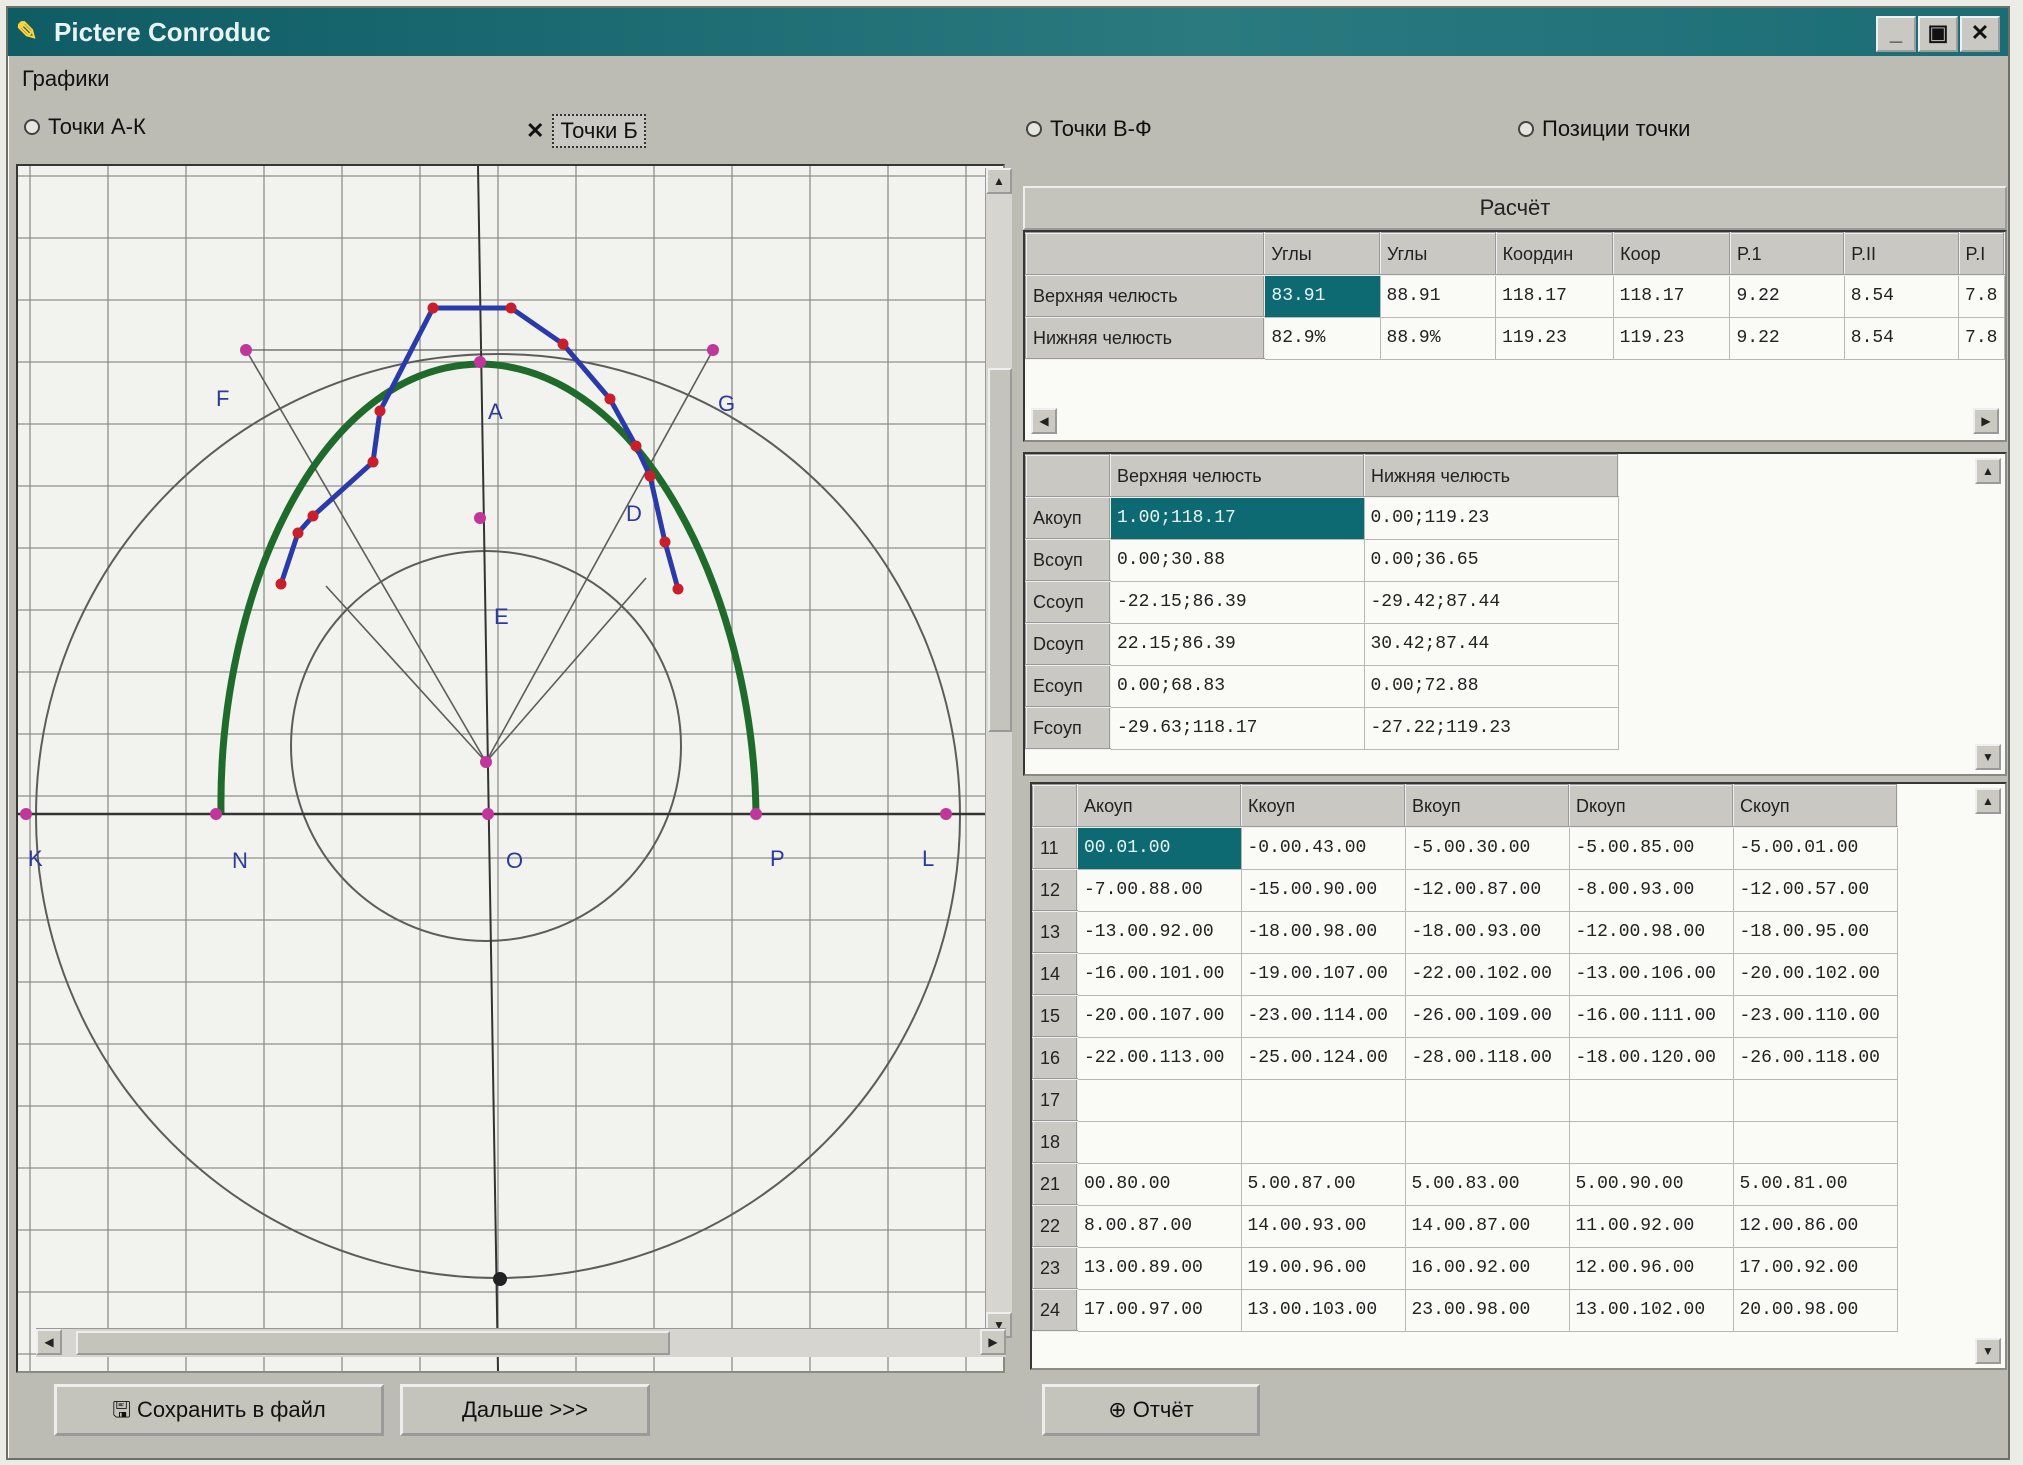 This screenshot has height=1465, width=2023. What do you see at coordinates (1323, 1226) in the screenshot?
I see `cell: 14.00.93.00` at bounding box center [1323, 1226].